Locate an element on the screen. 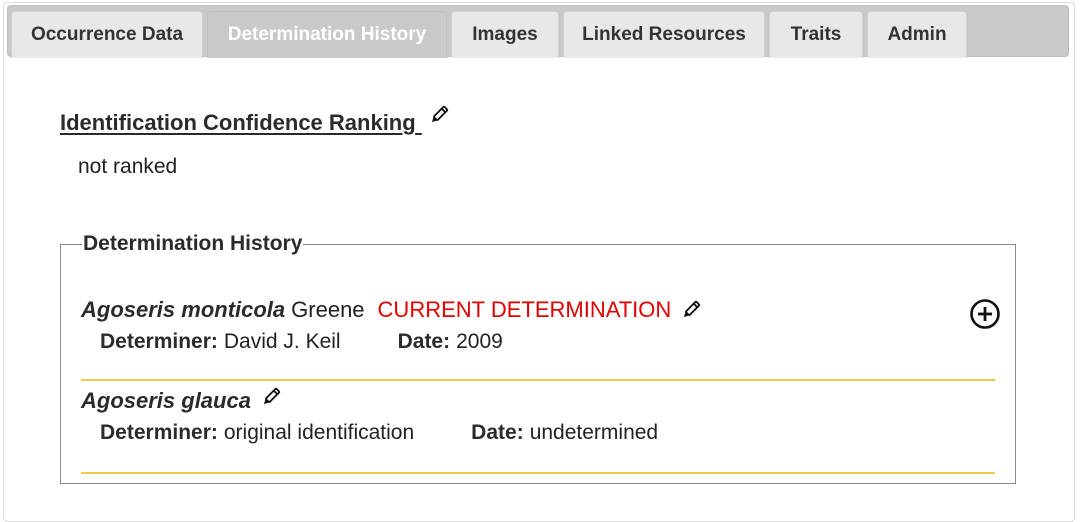 The width and height of the screenshot is (1081, 522). tab-images: Images is located at coordinates (505, 34).